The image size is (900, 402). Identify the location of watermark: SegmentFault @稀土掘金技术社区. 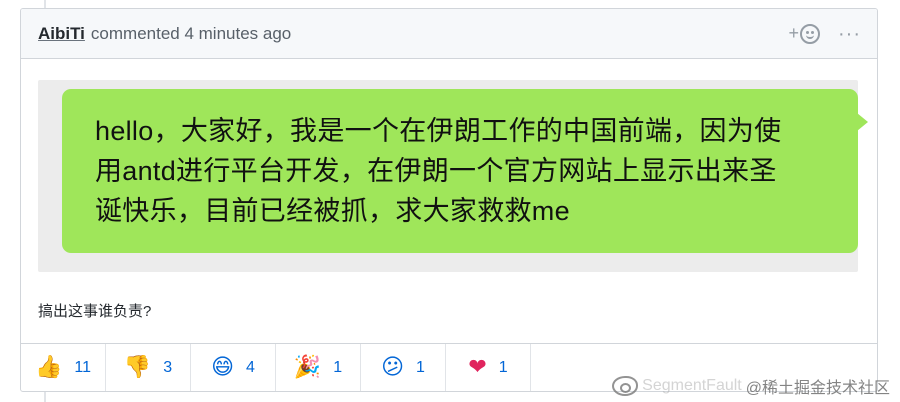
(751, 386).